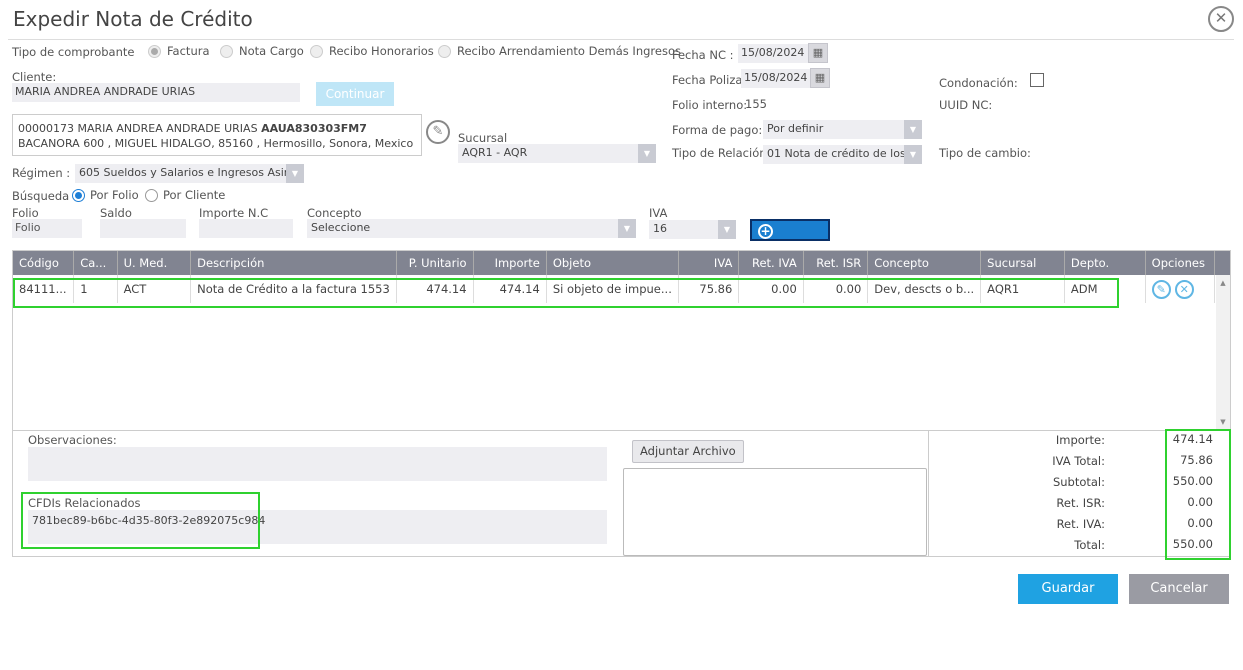 The width and height of the screenshot is (1243, 670). I want to click on forma-pago-label: Forma de pago:, so click(717, 130).